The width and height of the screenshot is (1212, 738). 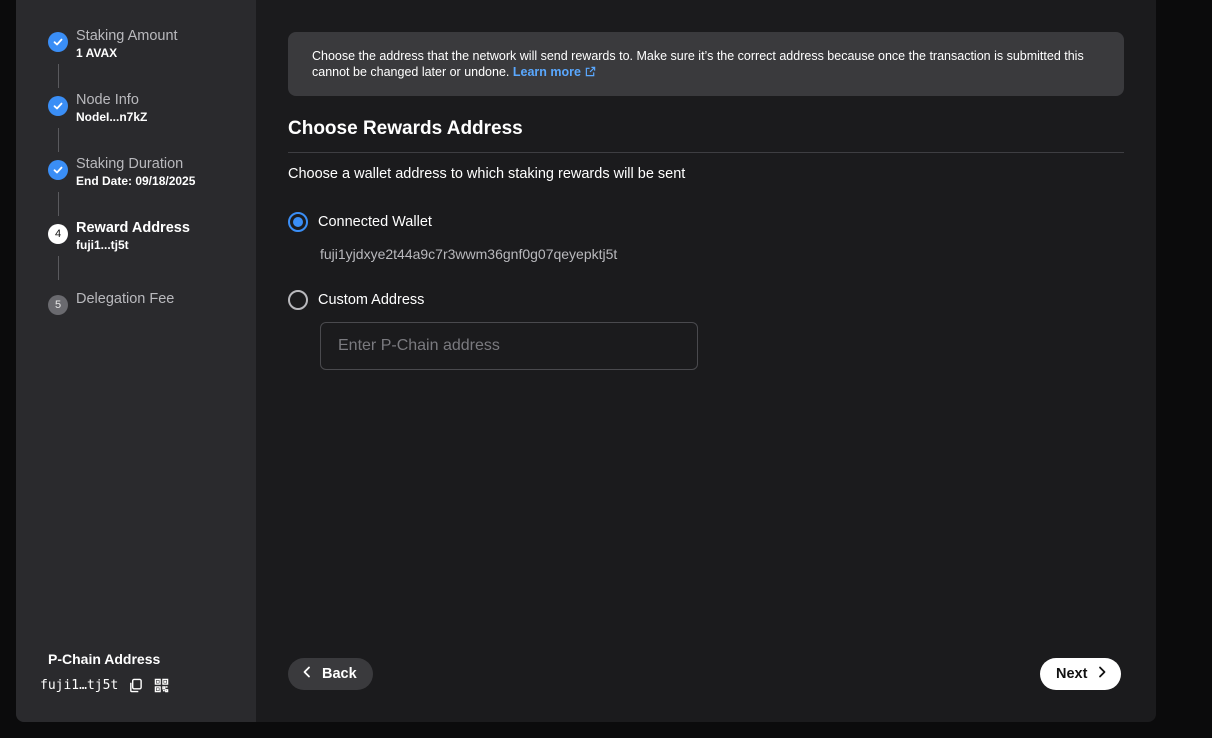 I want to click on step-subtitle: fuji1...tj5t, so click(x=102, y=245).